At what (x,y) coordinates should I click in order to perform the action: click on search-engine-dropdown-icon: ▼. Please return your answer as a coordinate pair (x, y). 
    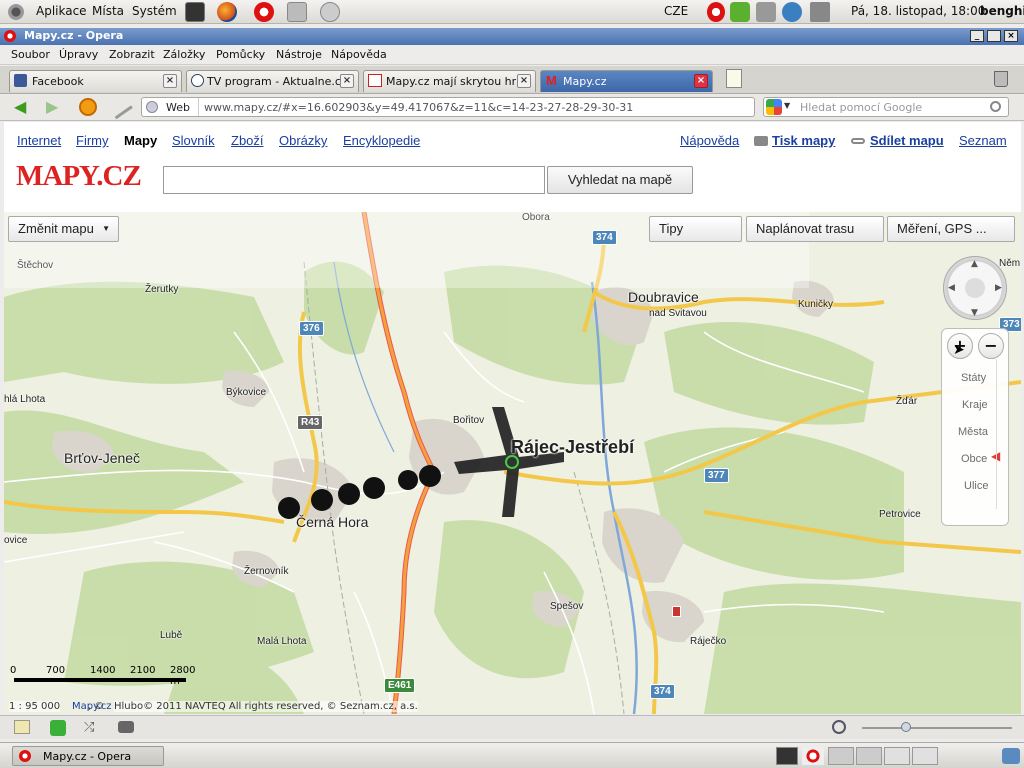
    Looking at the image, I should click on (787, 105).